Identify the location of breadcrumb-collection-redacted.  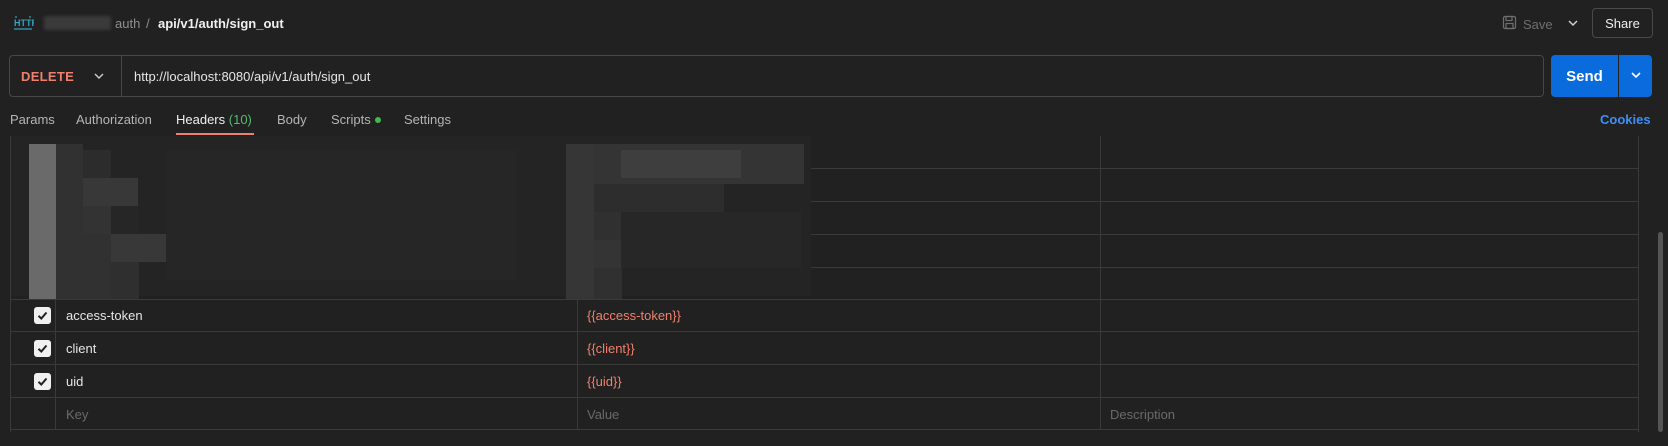
(77, 23).